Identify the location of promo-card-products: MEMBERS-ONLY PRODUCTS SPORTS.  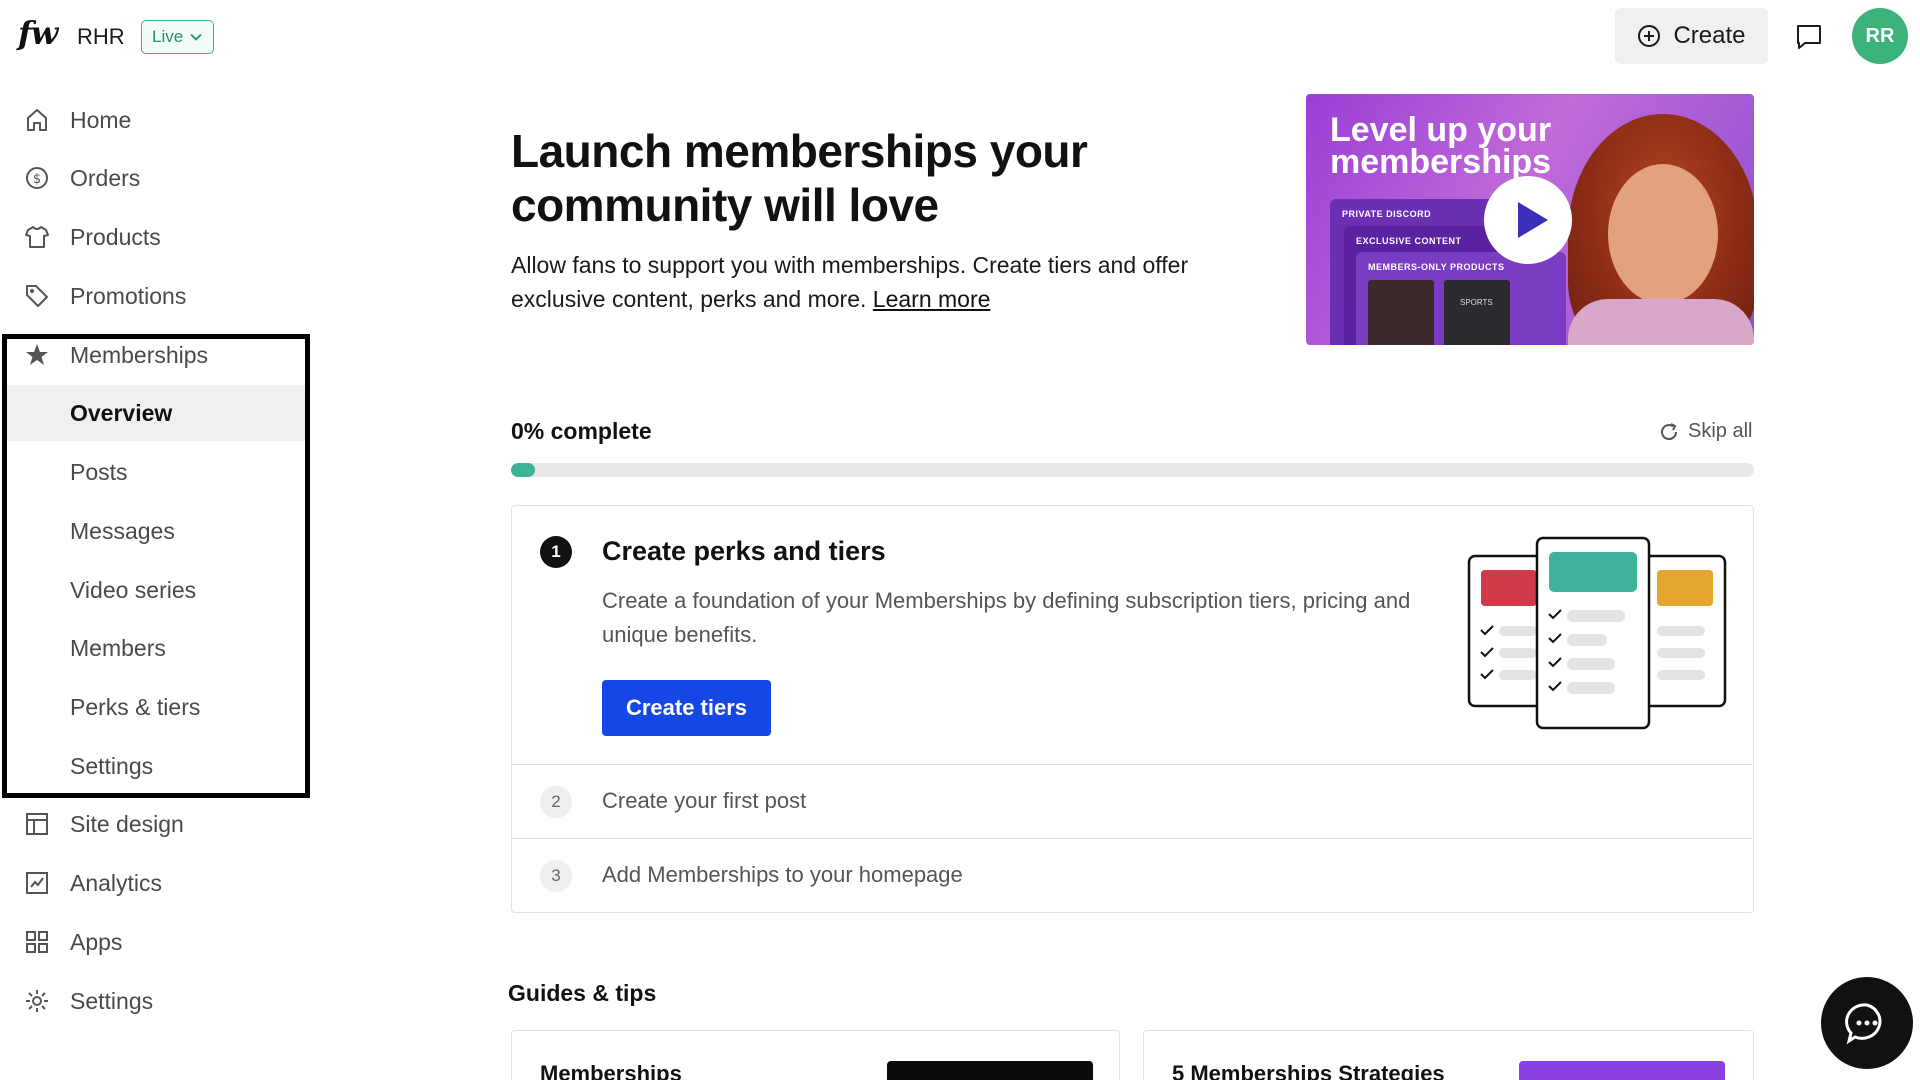
(1461, 298).